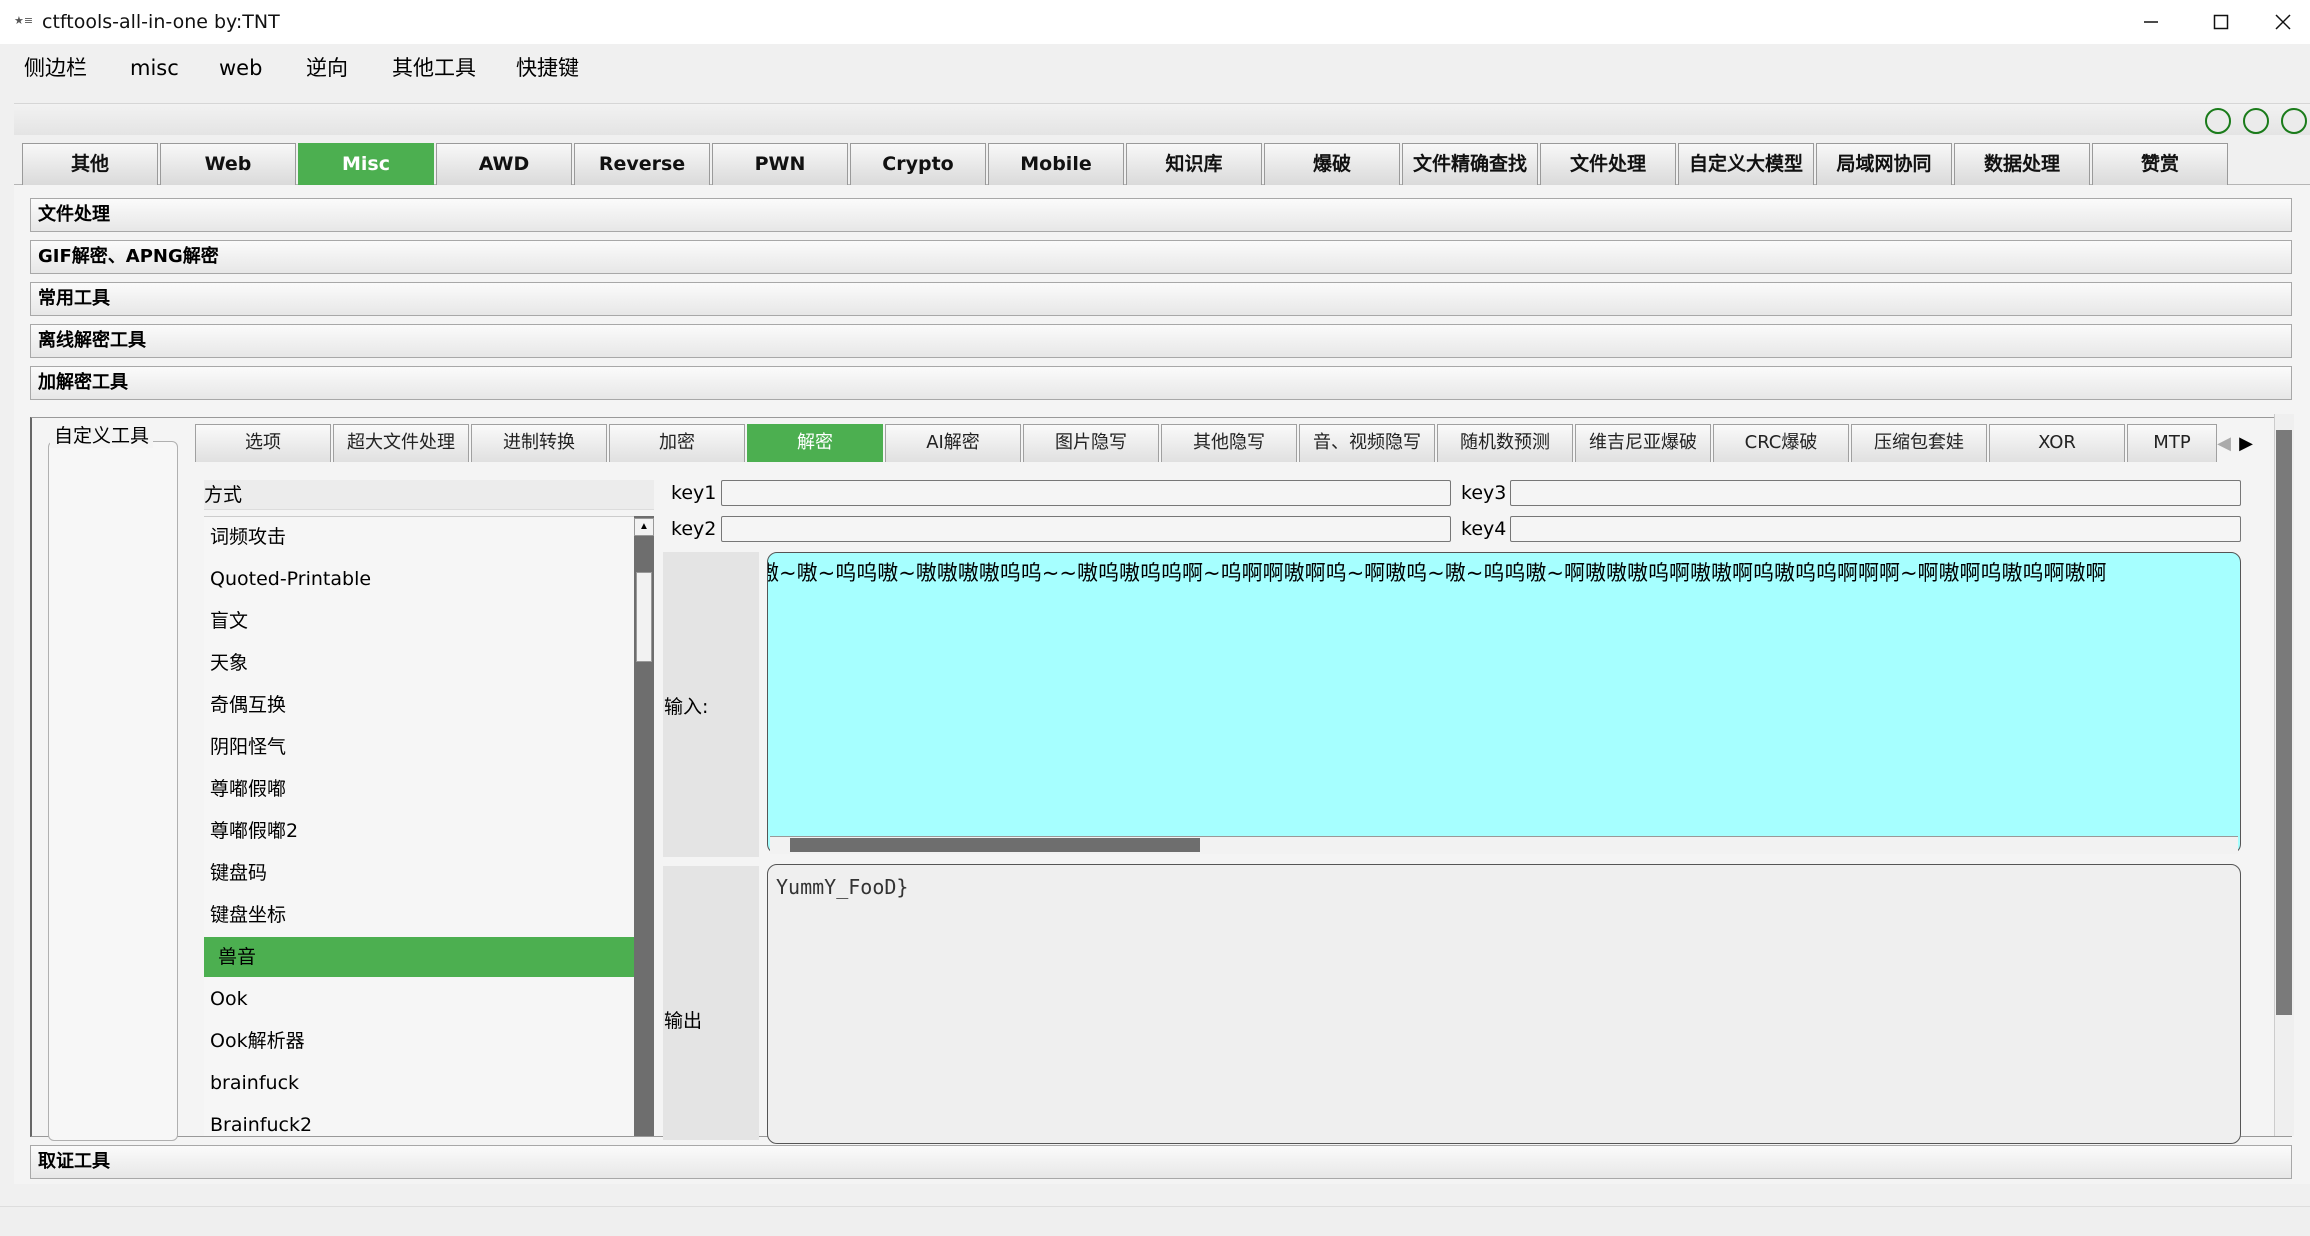 Image resolution: width=2310 pixels, height=1236 pixels. What do you see at coordinates (677, 443) in the screenshot?
I see `subtab-encrypt: 加密` at bounding box center [677, 443].